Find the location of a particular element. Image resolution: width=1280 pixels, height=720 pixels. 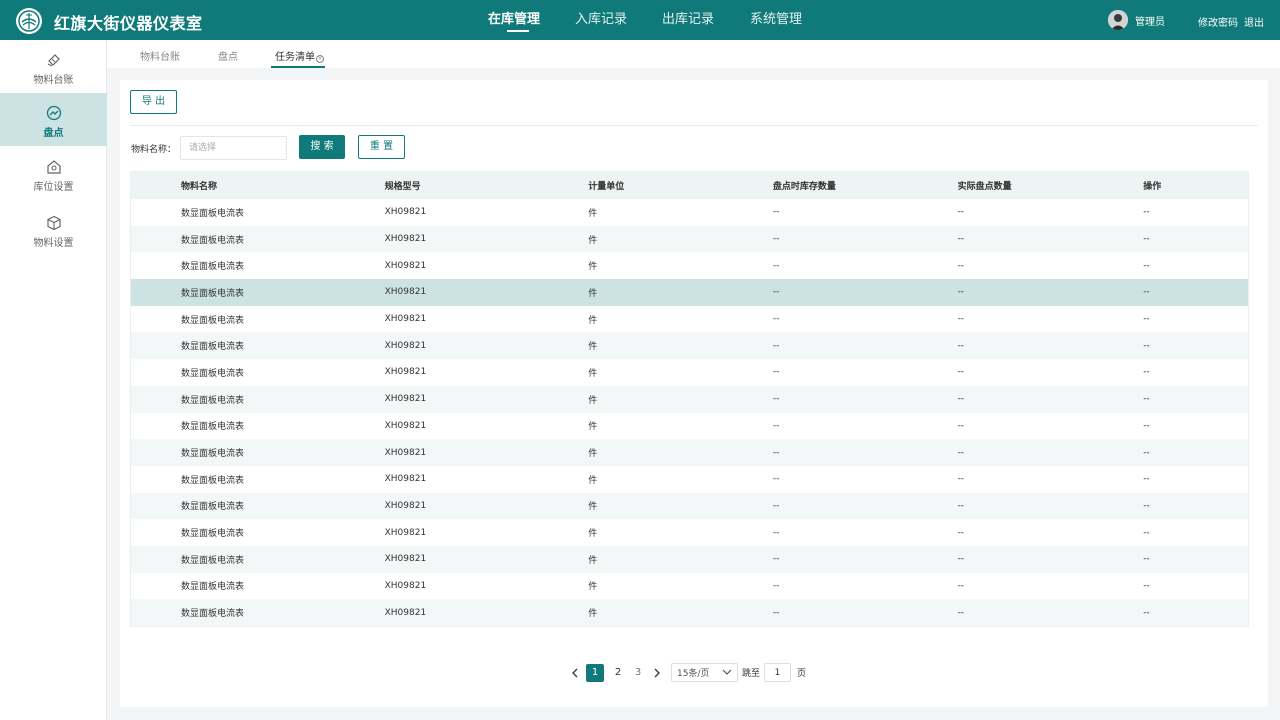

active-tab-indicator is located at coordinates (298, 67).